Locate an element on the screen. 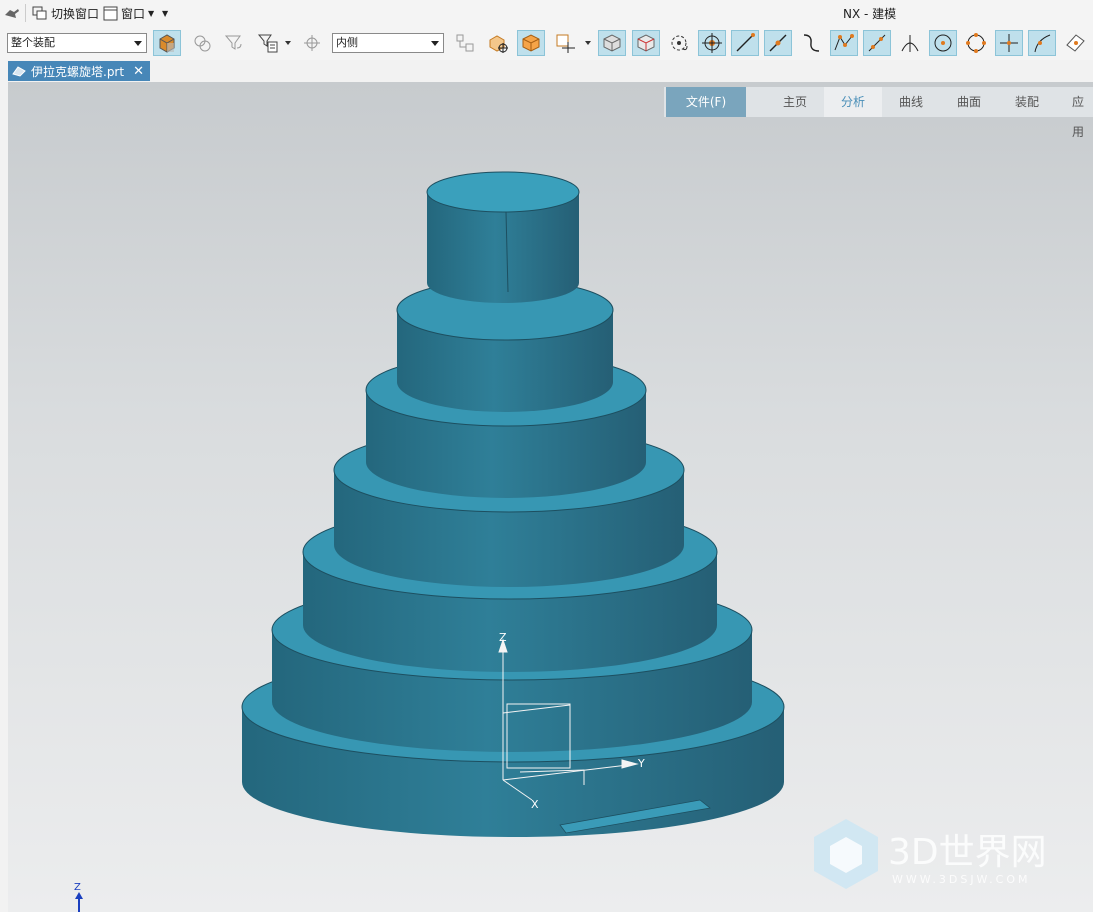 The image size is (1093, 912). axis-y-label: Y is located at coordinates (641, 763).